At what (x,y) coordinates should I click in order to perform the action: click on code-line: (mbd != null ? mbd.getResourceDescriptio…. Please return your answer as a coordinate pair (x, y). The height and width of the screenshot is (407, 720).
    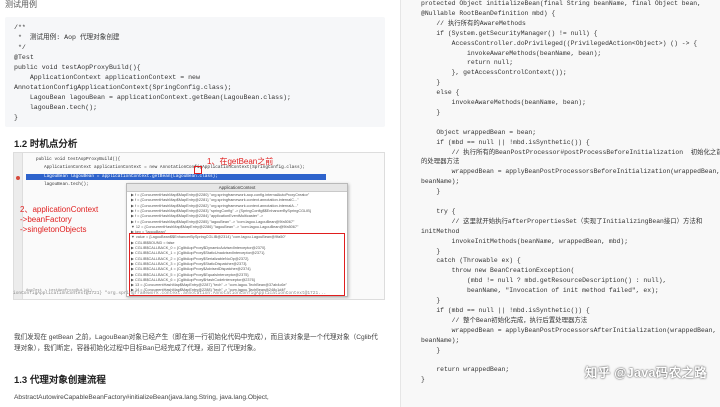
    Looking at the image, I should click on (544, 281).